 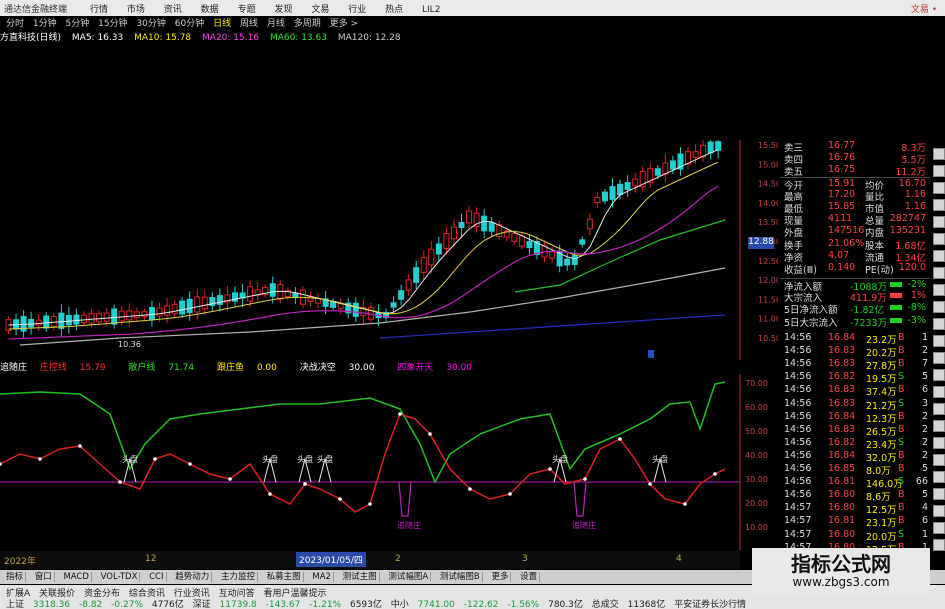 What do you see at coordinates (78, 24) in the screenshot?
I see `tab-5min: 5分钟` at bounding box center [78, 24].